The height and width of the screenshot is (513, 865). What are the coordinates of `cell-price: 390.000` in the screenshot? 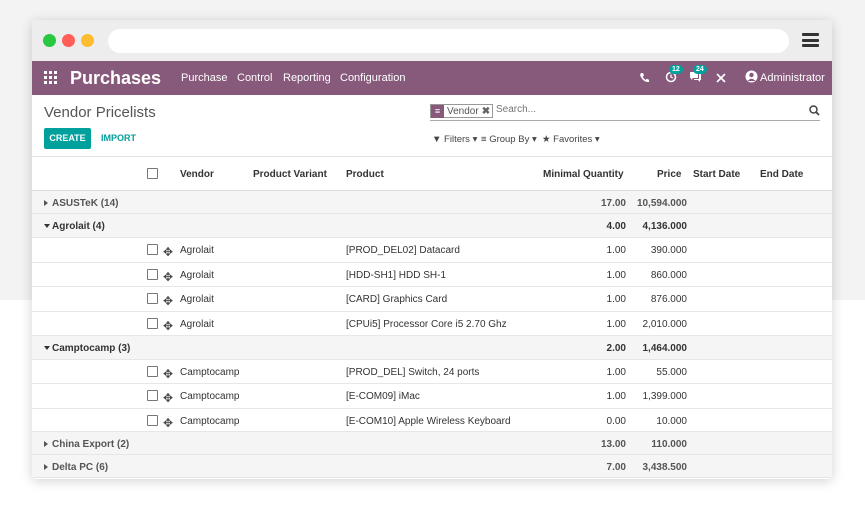 It's located at (668, 250).